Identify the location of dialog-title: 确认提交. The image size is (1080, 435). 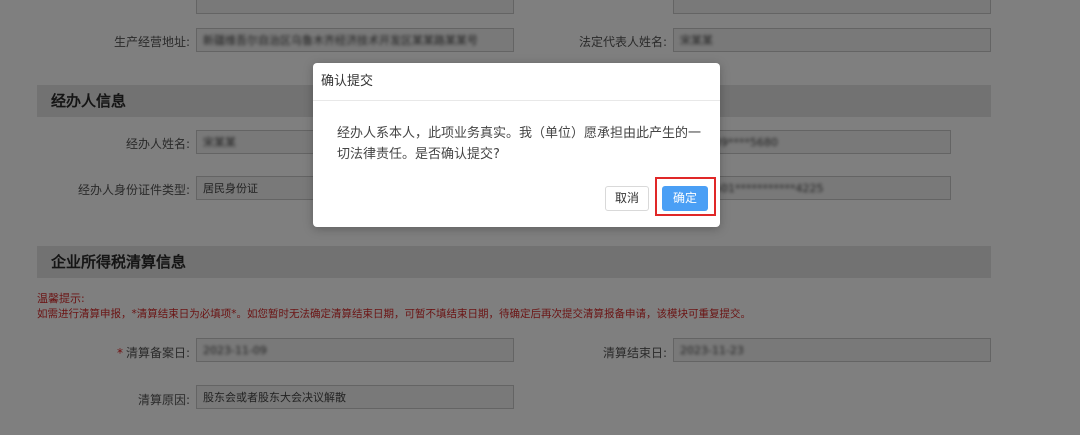
(516, 82).